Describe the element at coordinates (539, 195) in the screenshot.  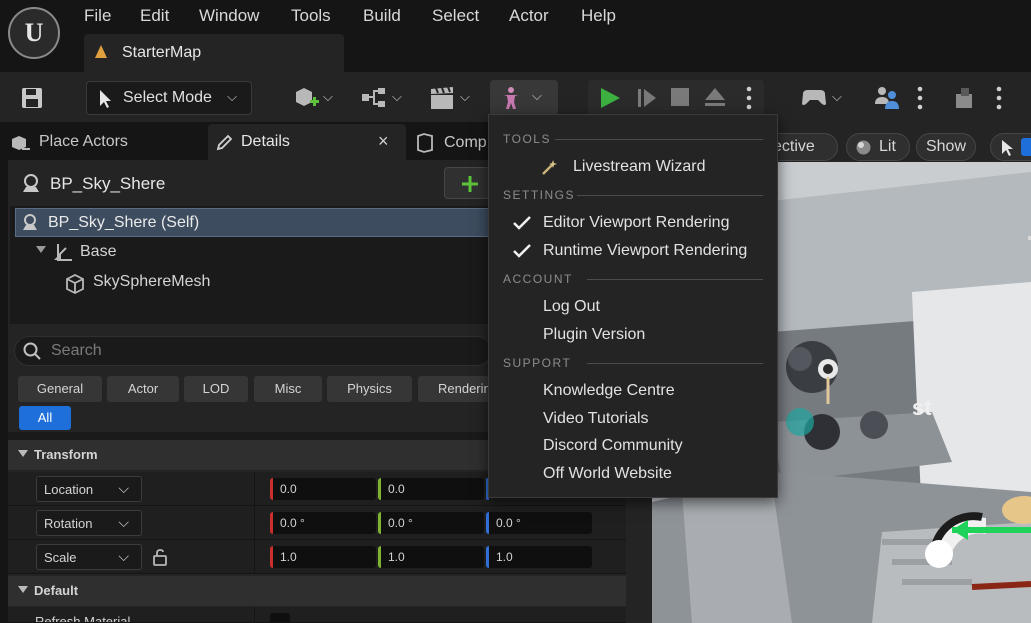
I see `settings-section-header: SETTINGS` at that location.